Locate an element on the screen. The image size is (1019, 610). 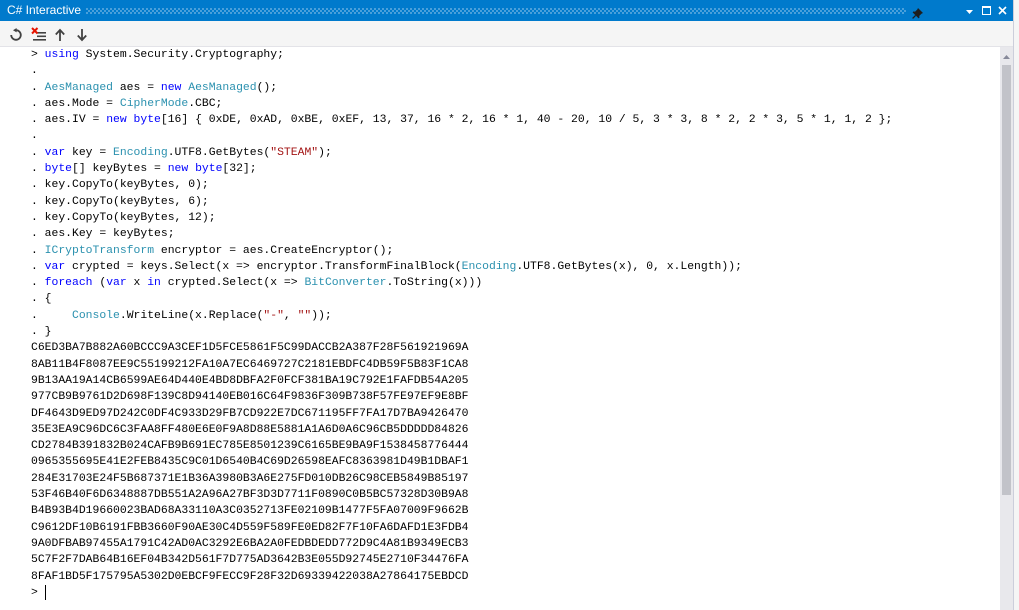
close-button is located at coordinates (1002, 10).